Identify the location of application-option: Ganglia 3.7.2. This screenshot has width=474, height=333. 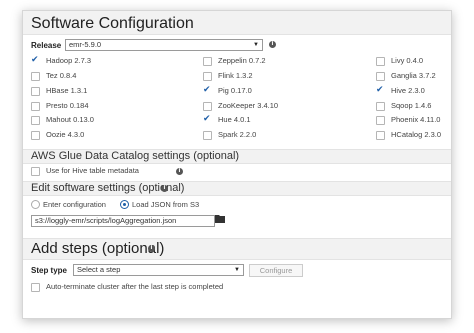
(416, 76).